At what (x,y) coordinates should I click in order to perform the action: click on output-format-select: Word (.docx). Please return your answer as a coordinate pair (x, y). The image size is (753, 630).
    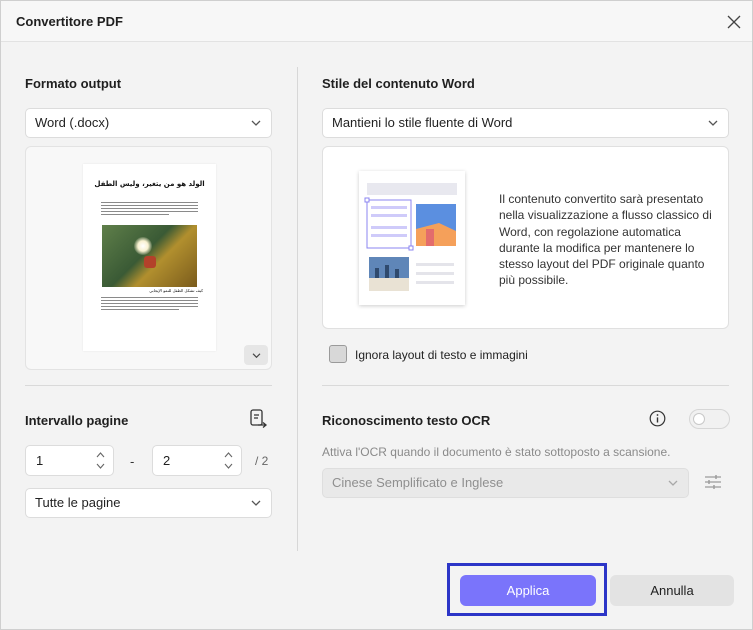
    Looking at the image, I should click on (148, 123).